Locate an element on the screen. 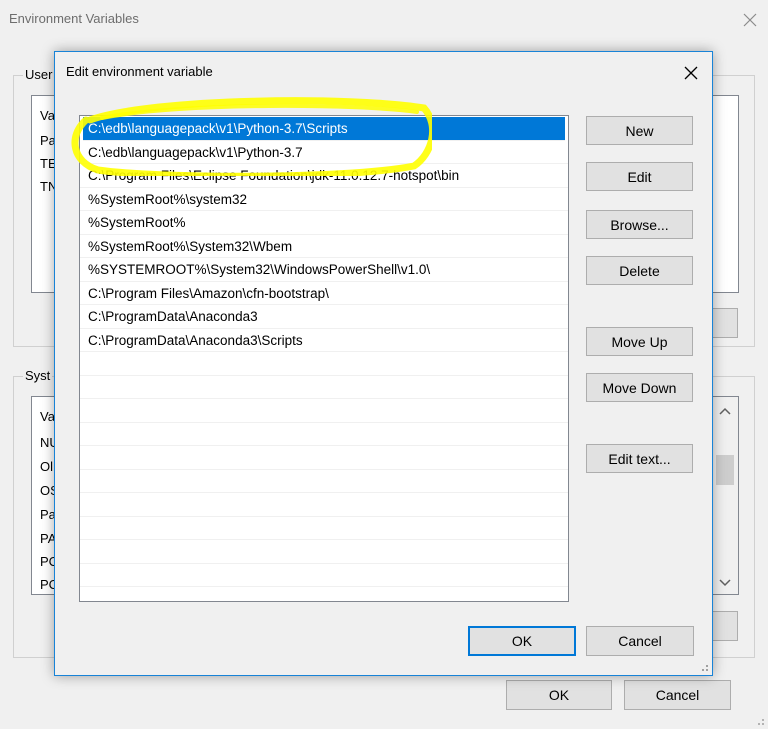 The width and height of the screenshot is (768, 729). outer-dialog-title: Environment Variables is located at coordinates (74, 18).